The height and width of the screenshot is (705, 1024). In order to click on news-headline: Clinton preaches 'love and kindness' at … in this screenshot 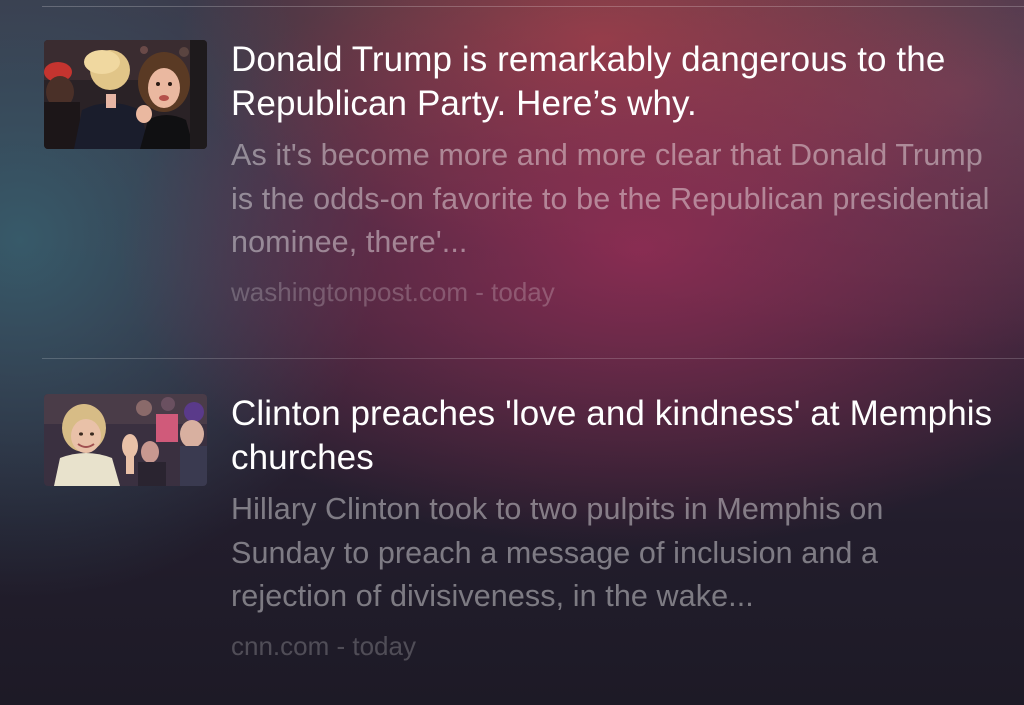, I will do `click(612, 436)`.